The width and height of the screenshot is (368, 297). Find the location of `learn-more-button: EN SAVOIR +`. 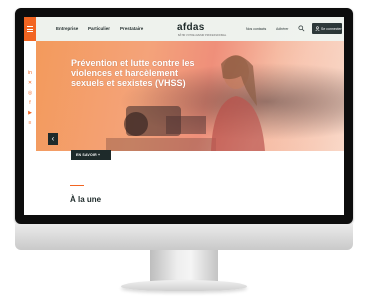

learn-more-button: EN SAVOIR + is located at coordinates (91, 155).